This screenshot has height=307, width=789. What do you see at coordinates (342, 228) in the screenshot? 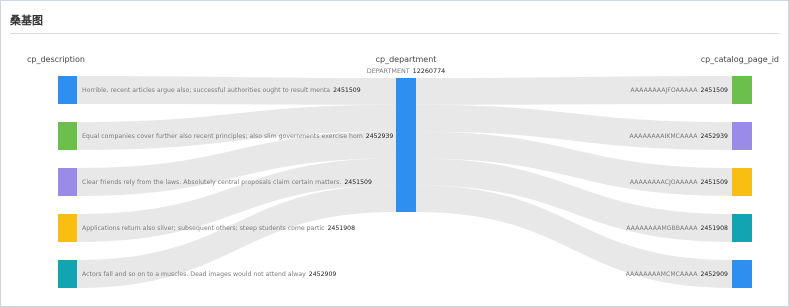
I see `left-node-value-3: 2451908` at bounding box center [342, 228].